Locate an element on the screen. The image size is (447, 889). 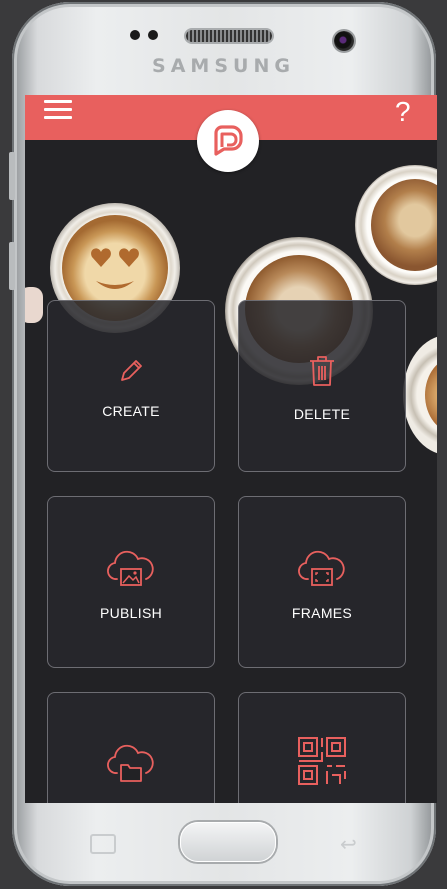
cloud-folder-icon is located at coordinates (130, 763).